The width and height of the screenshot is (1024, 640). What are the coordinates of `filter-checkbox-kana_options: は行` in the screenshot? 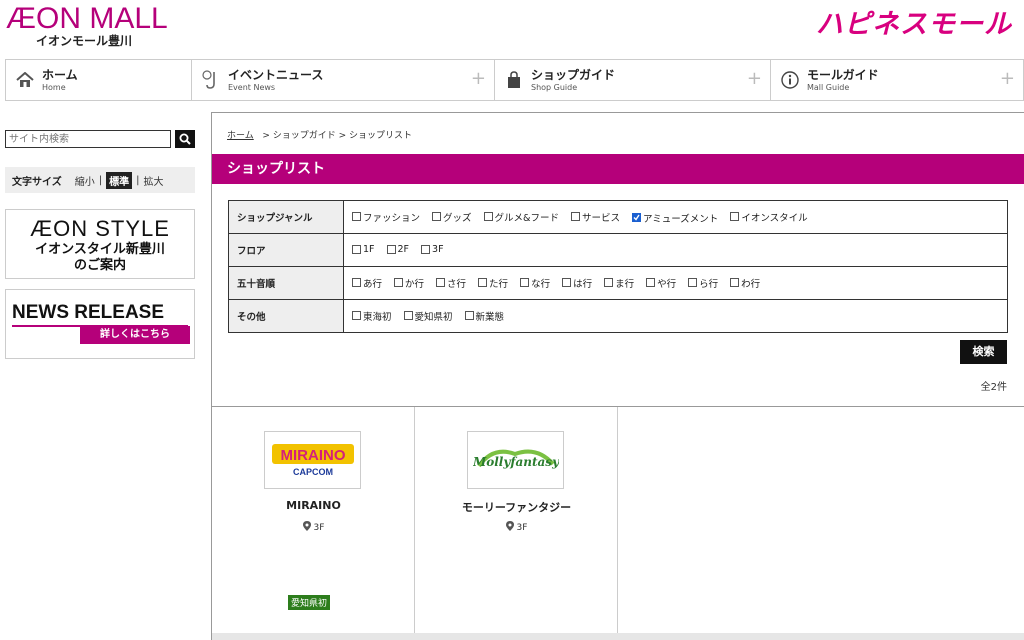 It's located at (577, 283).